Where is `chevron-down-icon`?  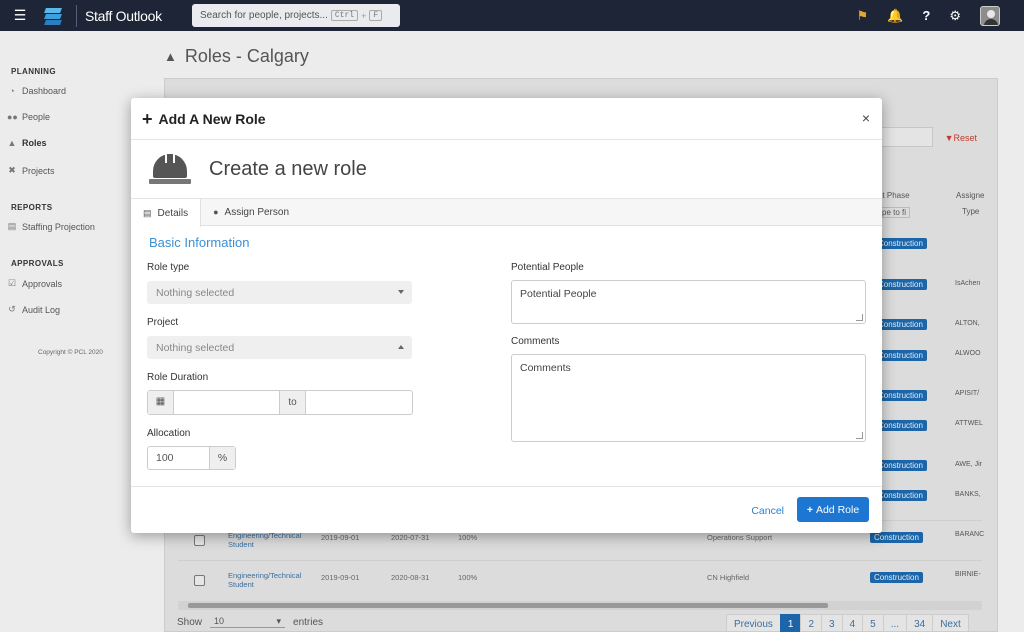
chevron-down-icon is located at coordinates (401, 292).